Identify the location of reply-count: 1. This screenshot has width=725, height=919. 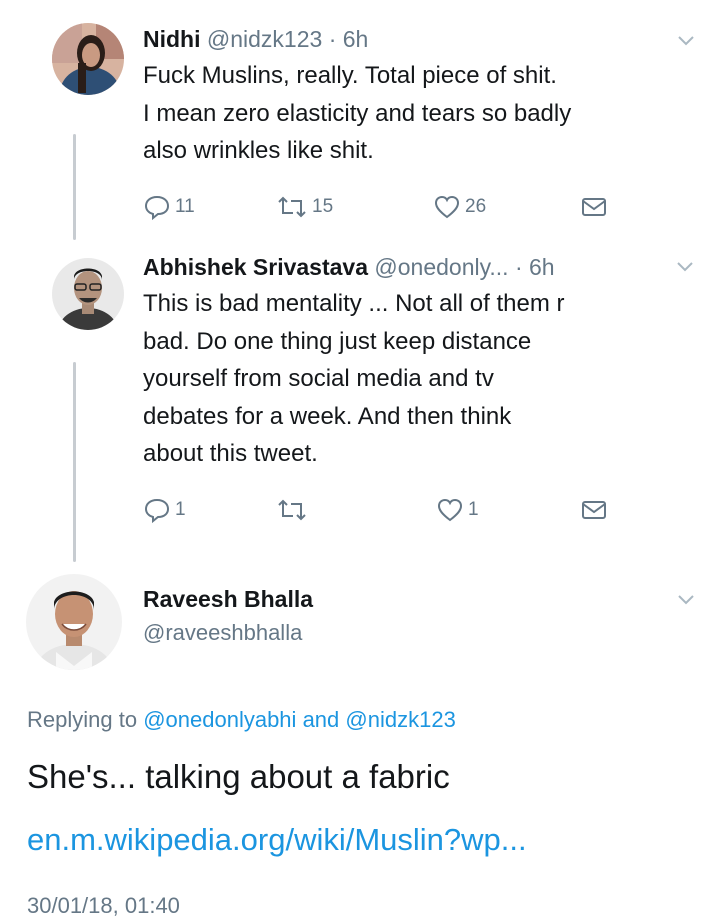
(180, 509).